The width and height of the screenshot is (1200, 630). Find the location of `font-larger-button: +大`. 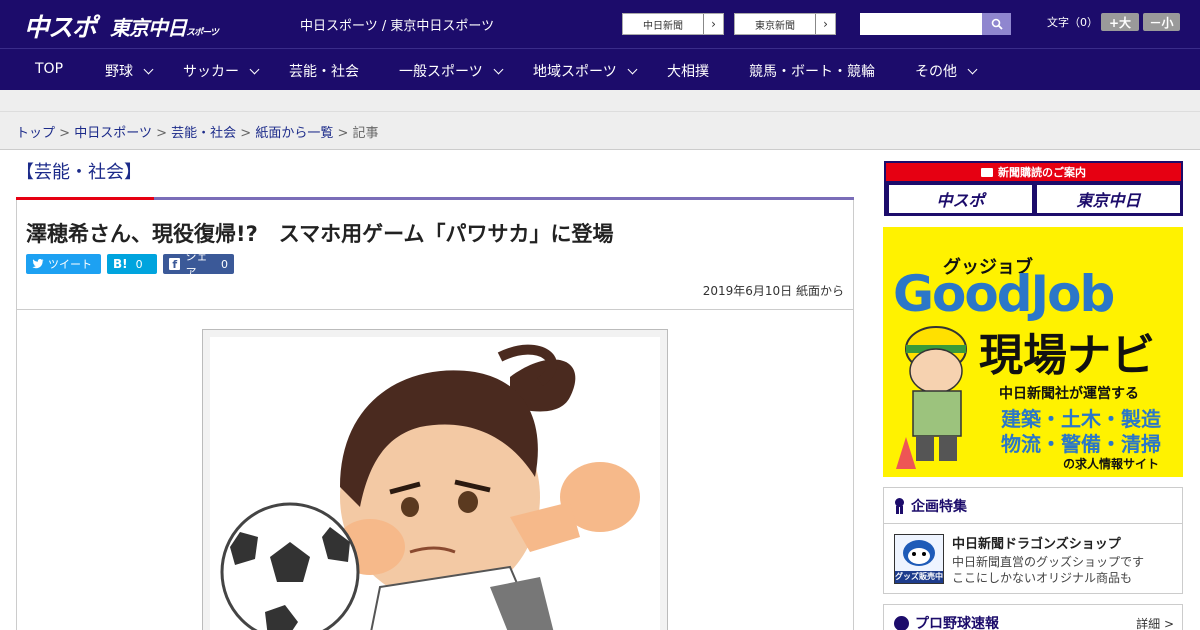

font-larger-button: +大 is located at coordinates (1120, 22).